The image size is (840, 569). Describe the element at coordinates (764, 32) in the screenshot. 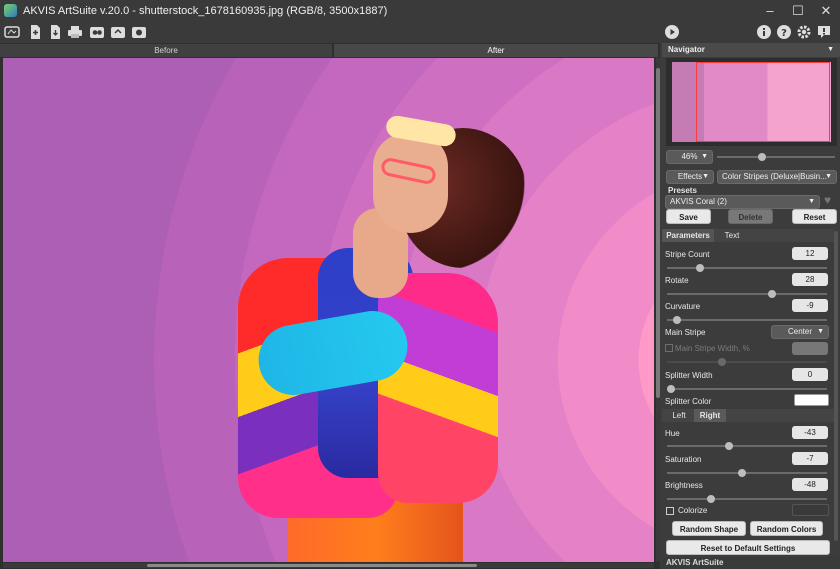

I see `info-icon` at that location.